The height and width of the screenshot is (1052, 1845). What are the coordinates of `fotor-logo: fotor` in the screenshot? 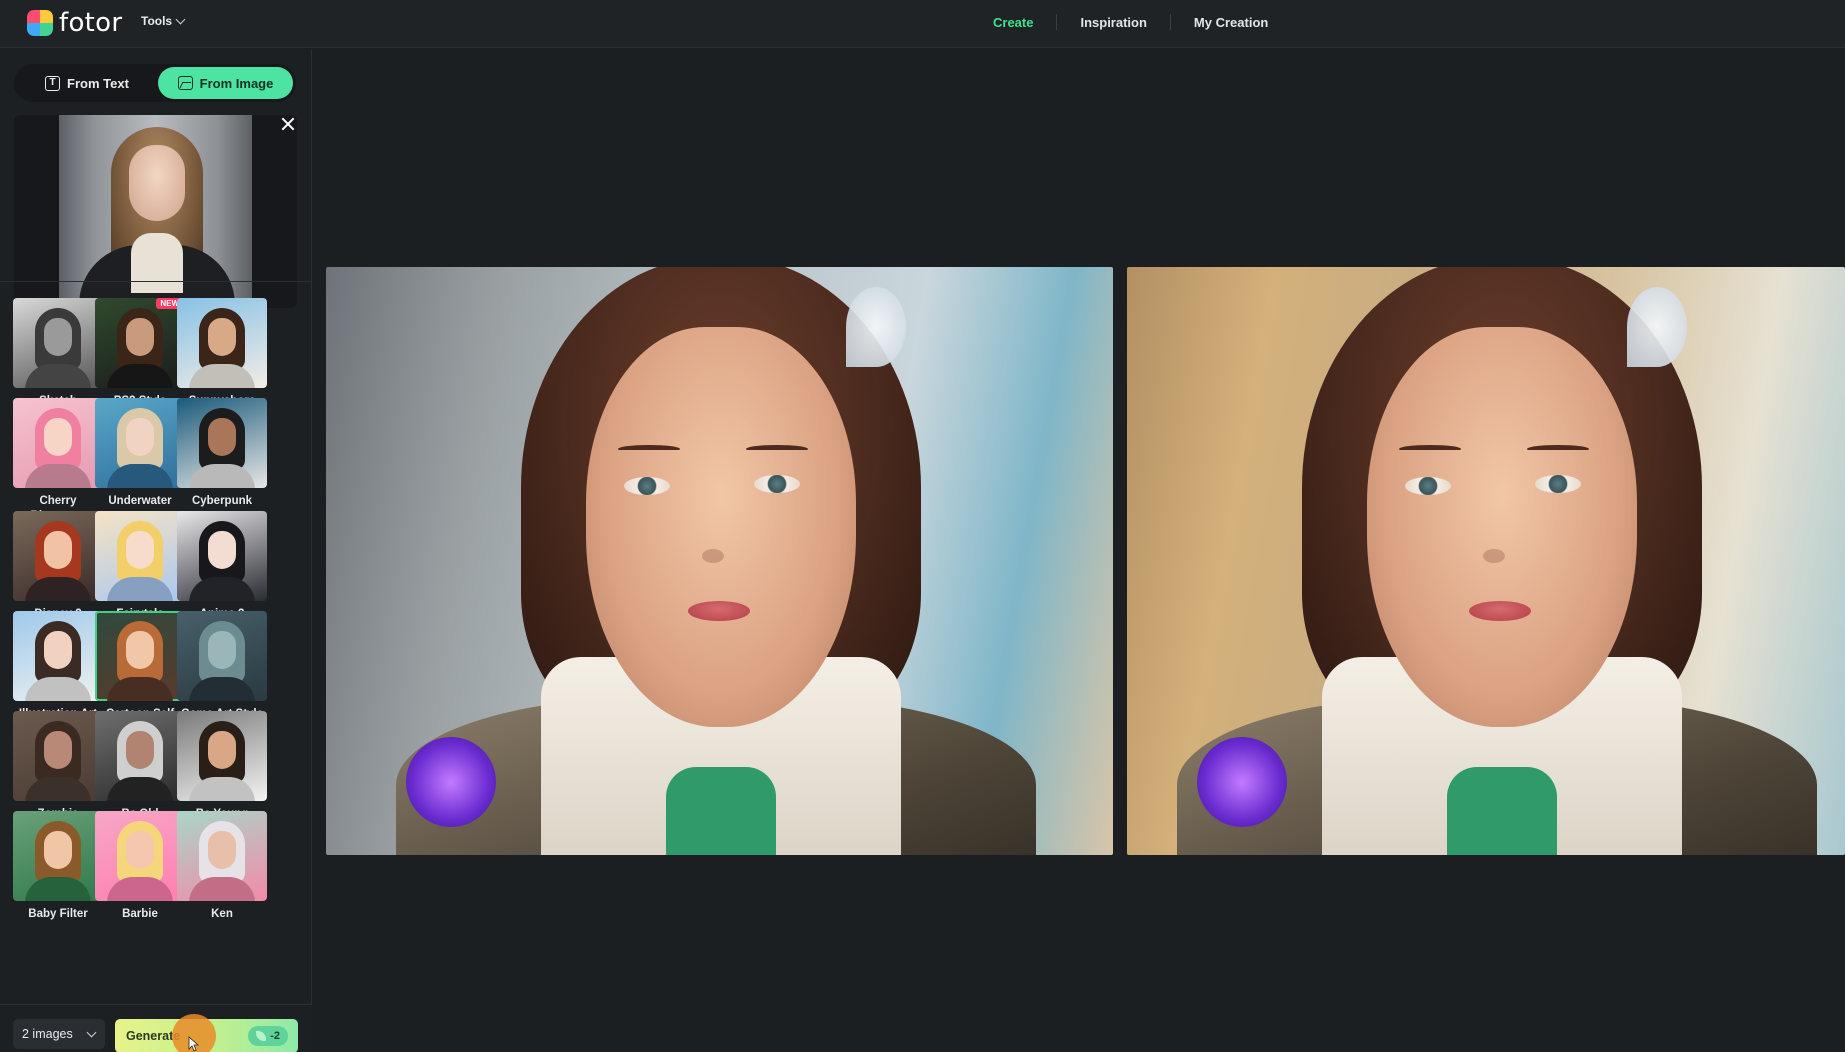 It's located at (75, 23).